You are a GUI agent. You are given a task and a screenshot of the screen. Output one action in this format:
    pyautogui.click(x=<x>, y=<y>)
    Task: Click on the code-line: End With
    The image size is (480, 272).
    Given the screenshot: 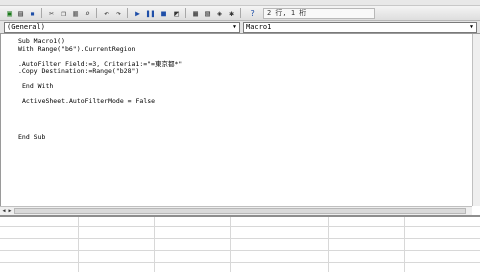 What is the action you would take?
    pyautogui.click(x=37, y=86)
    